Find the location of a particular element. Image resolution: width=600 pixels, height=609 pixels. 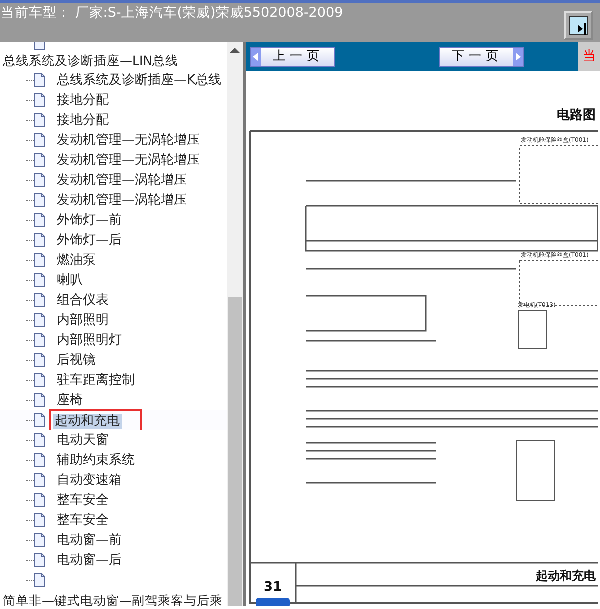

tree-item: 自动变速箱 is located at coordinates (89, 480).